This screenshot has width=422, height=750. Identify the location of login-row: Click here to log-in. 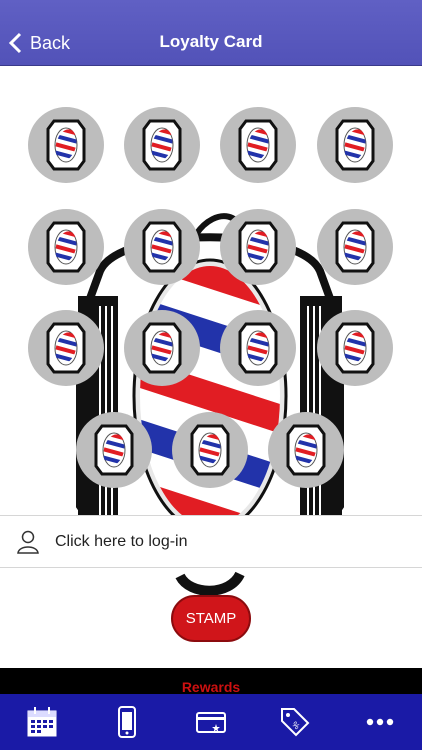
(211, 541).